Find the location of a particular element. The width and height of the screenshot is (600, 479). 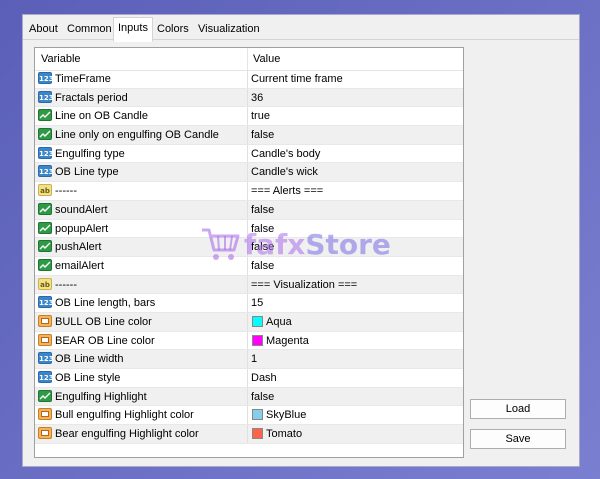

load-button: Load is located at coordinates (518, 409).